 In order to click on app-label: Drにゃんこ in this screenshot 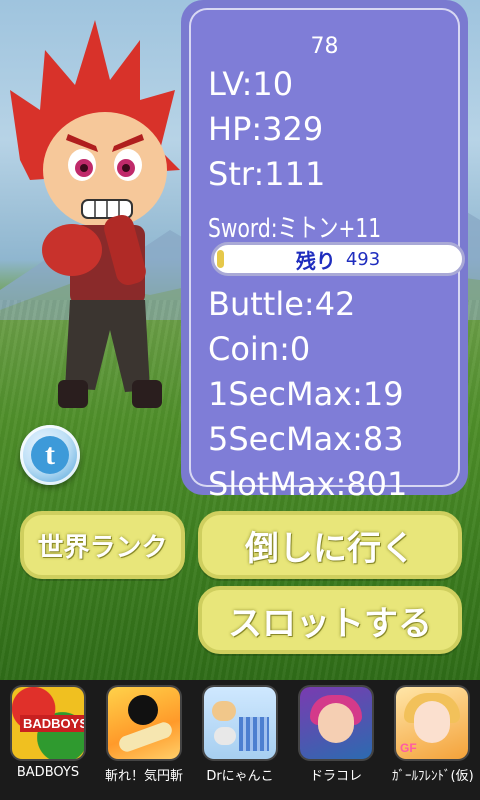, I will do `click(240, 776)`.